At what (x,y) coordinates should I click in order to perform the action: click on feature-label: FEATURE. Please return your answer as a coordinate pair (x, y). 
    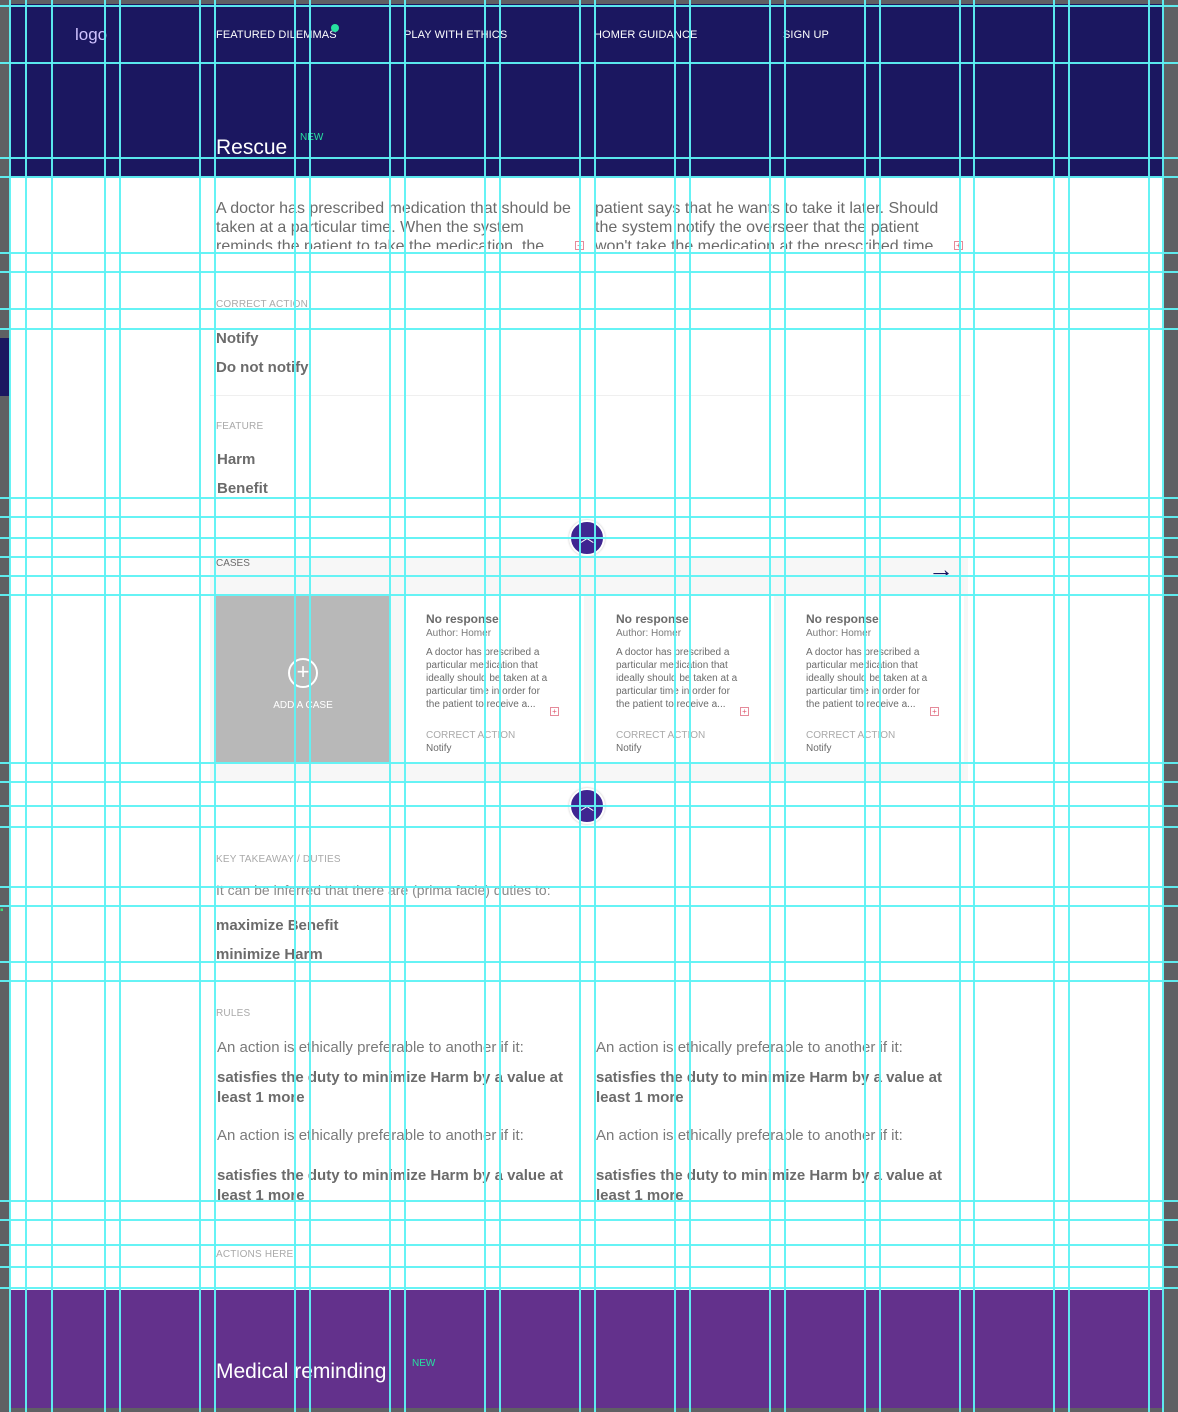
    Looking at the image, I should click on (240, 426).